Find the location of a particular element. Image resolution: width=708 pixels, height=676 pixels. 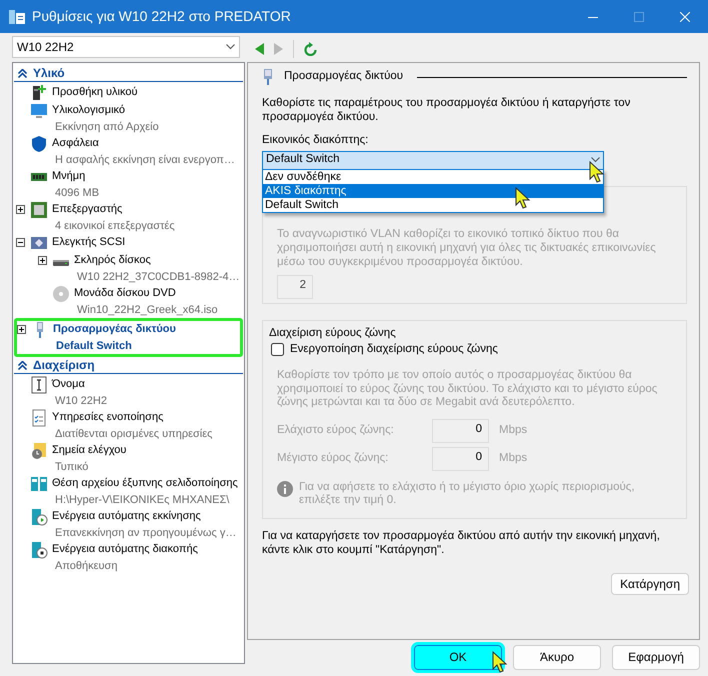

drive-icon is located at coordinates (61, 263).